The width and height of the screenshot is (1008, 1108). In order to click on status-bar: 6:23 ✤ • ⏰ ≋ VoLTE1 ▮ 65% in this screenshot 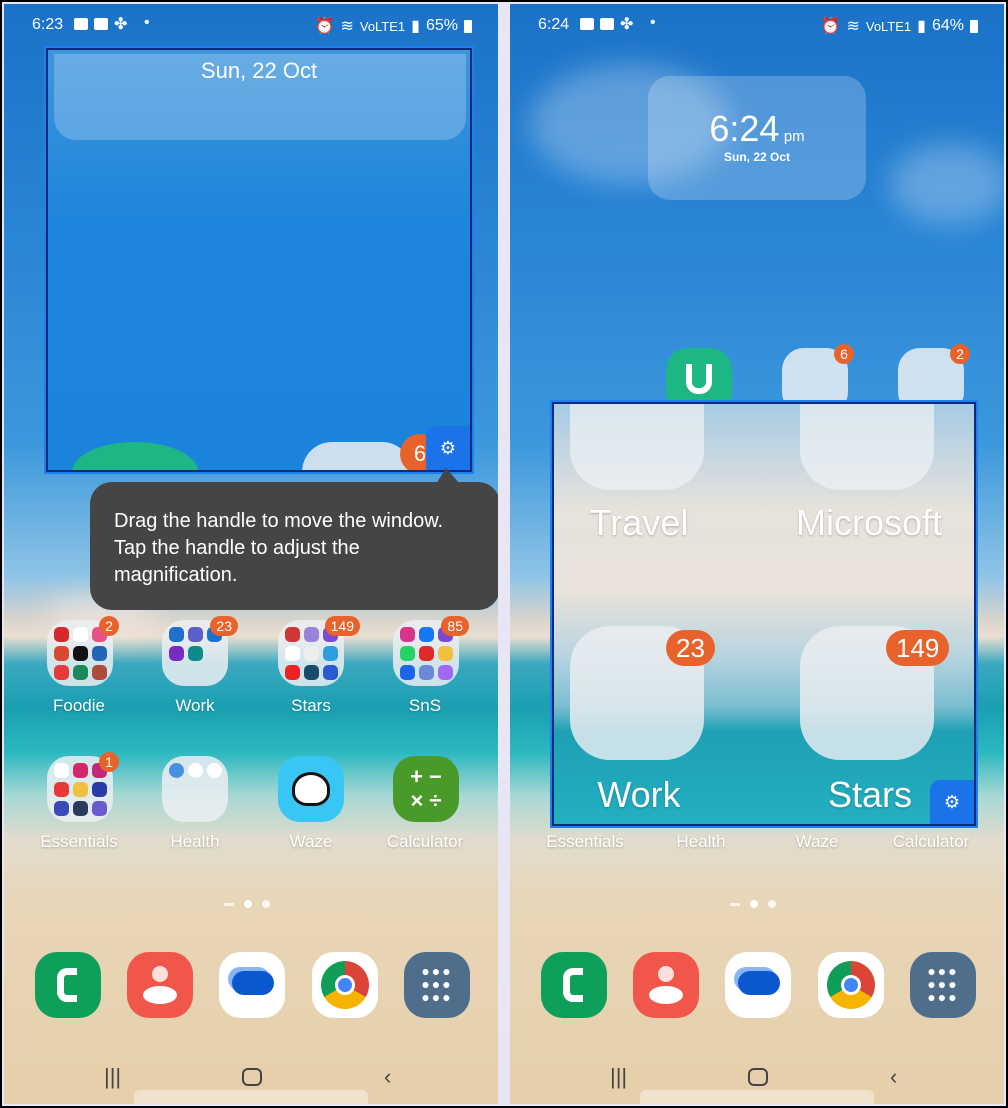, I will do `click(251, 27)`.